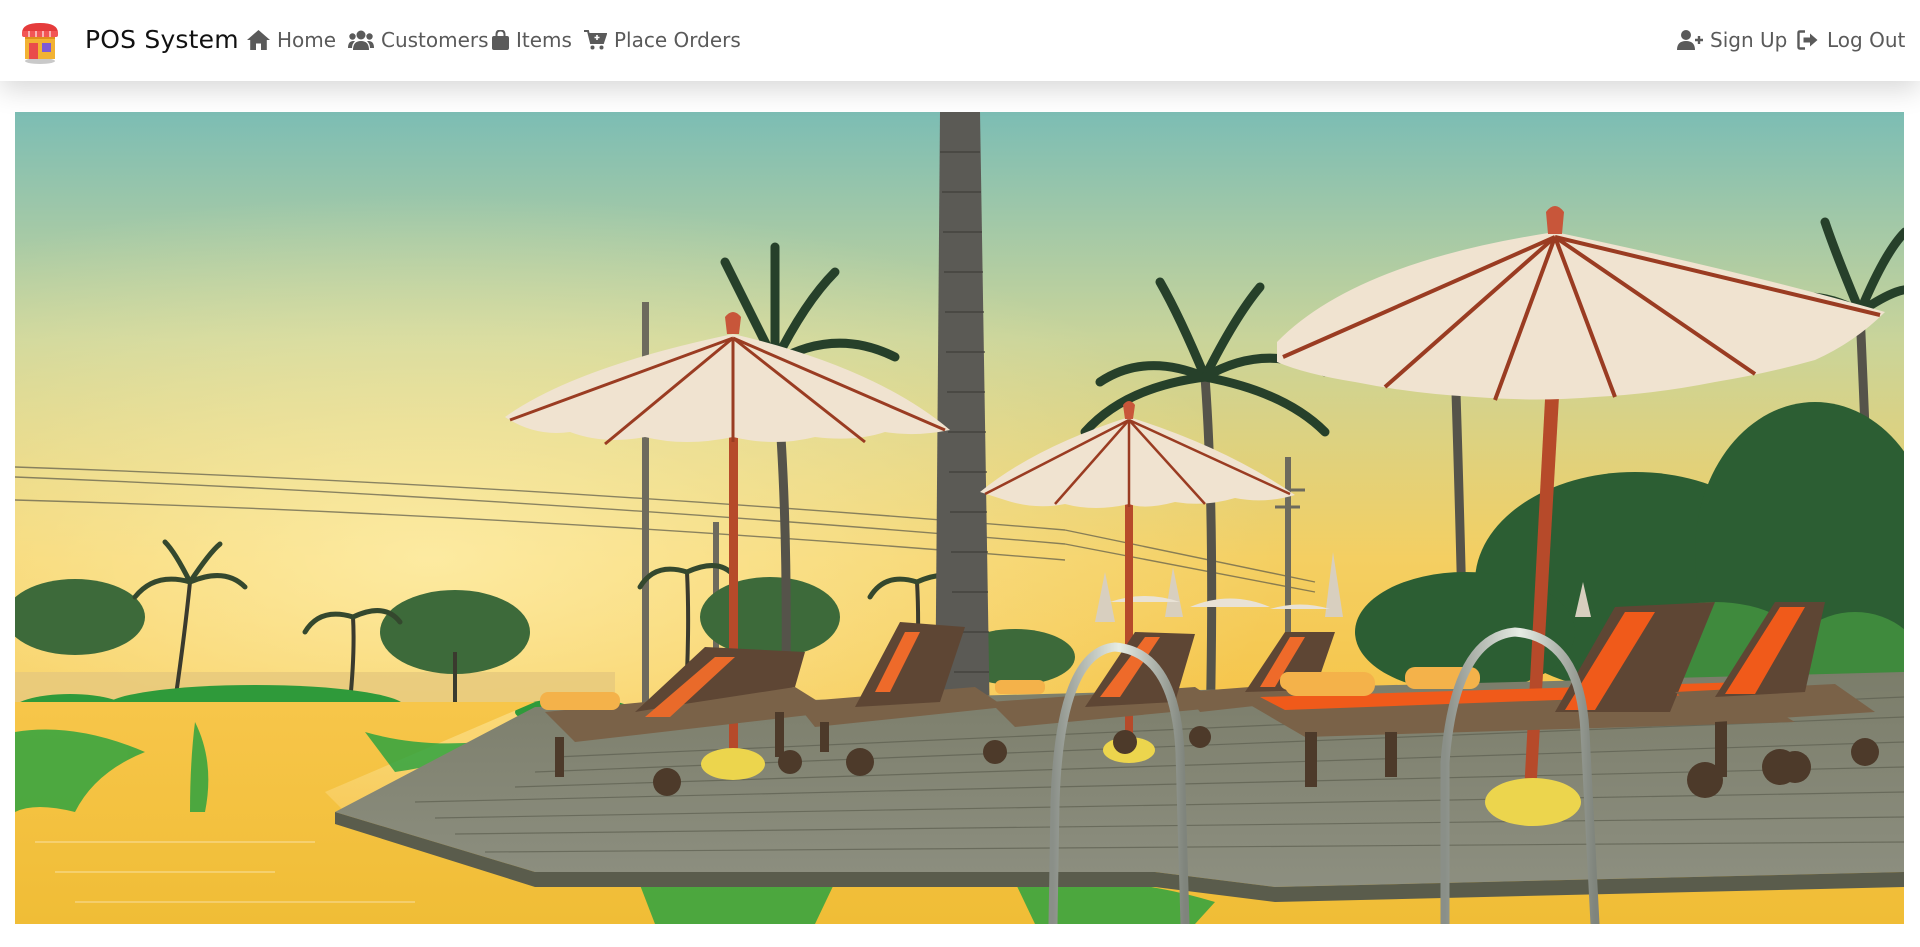  I want to click on nav-link-label: Items, so click(544, 40).